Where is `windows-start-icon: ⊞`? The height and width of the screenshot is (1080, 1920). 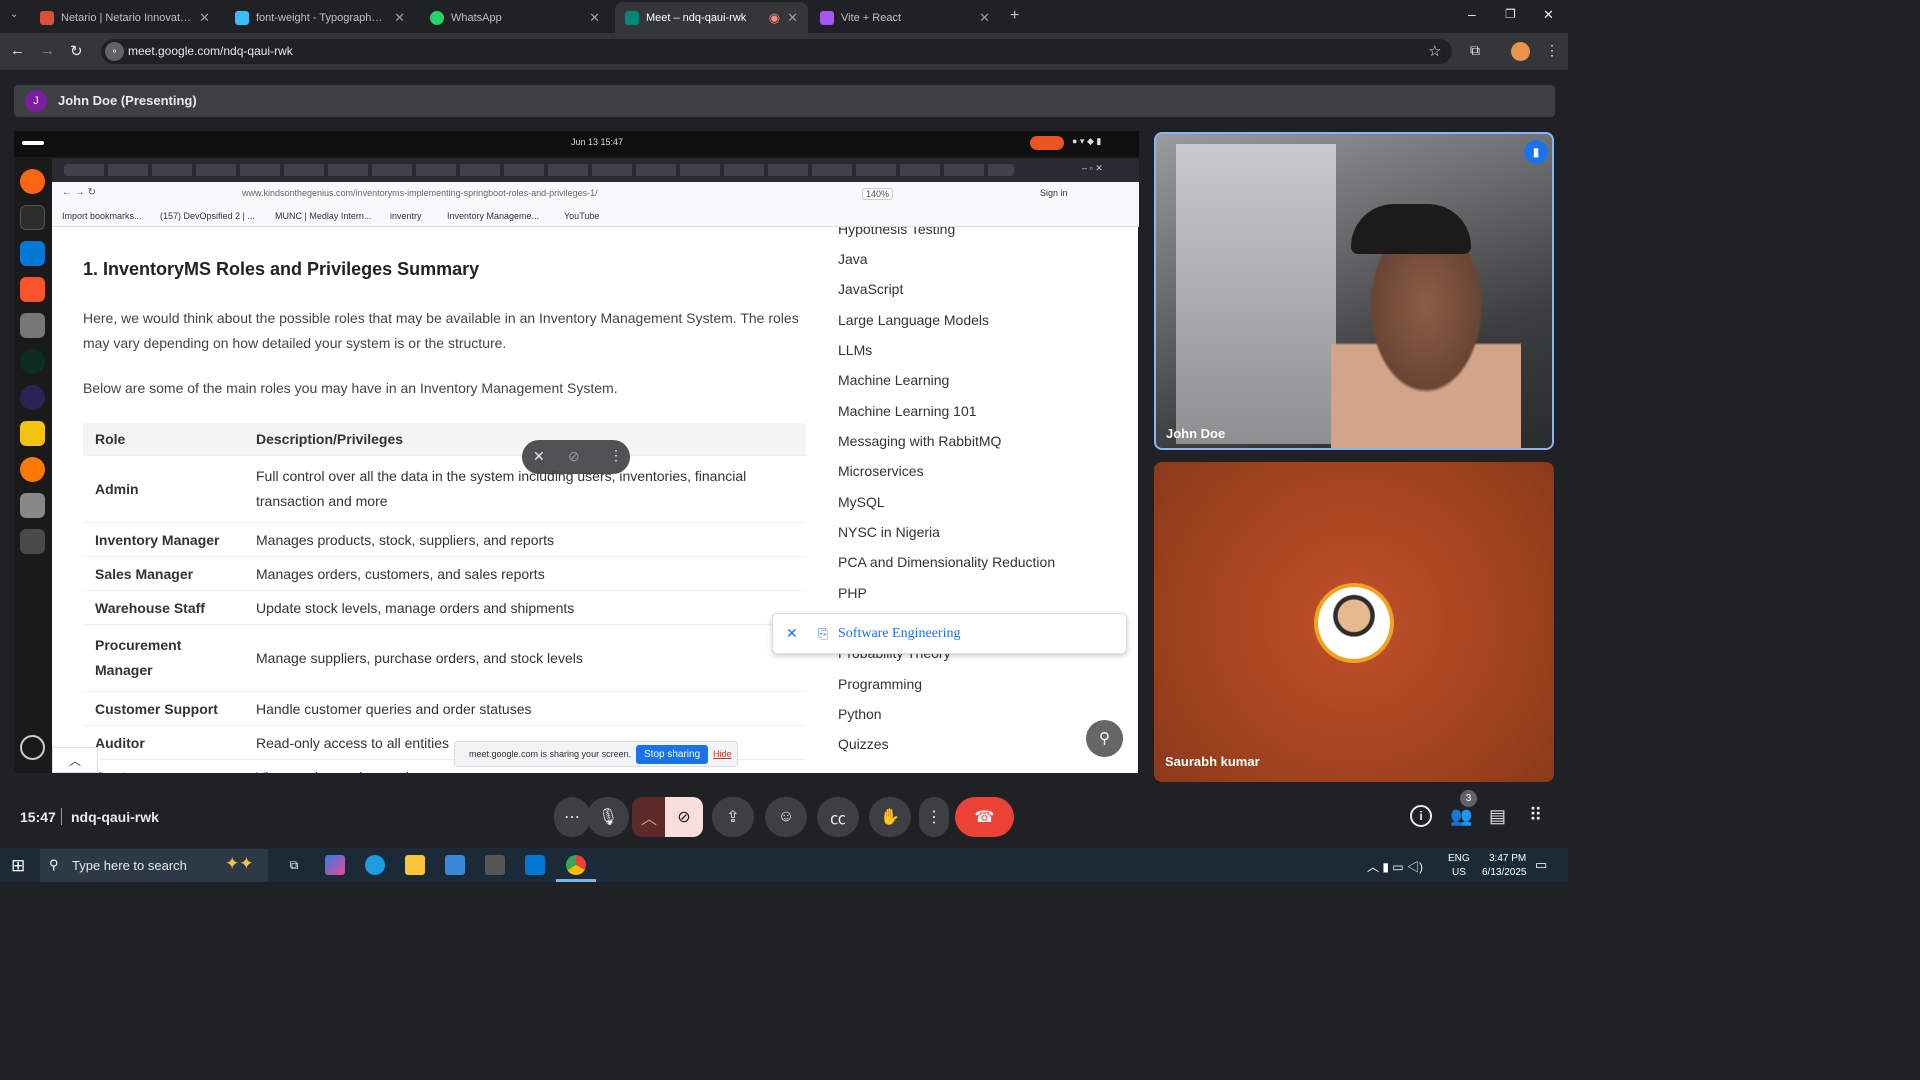 windows-start-icon: ⊞ is located at coordinates (18, 866).